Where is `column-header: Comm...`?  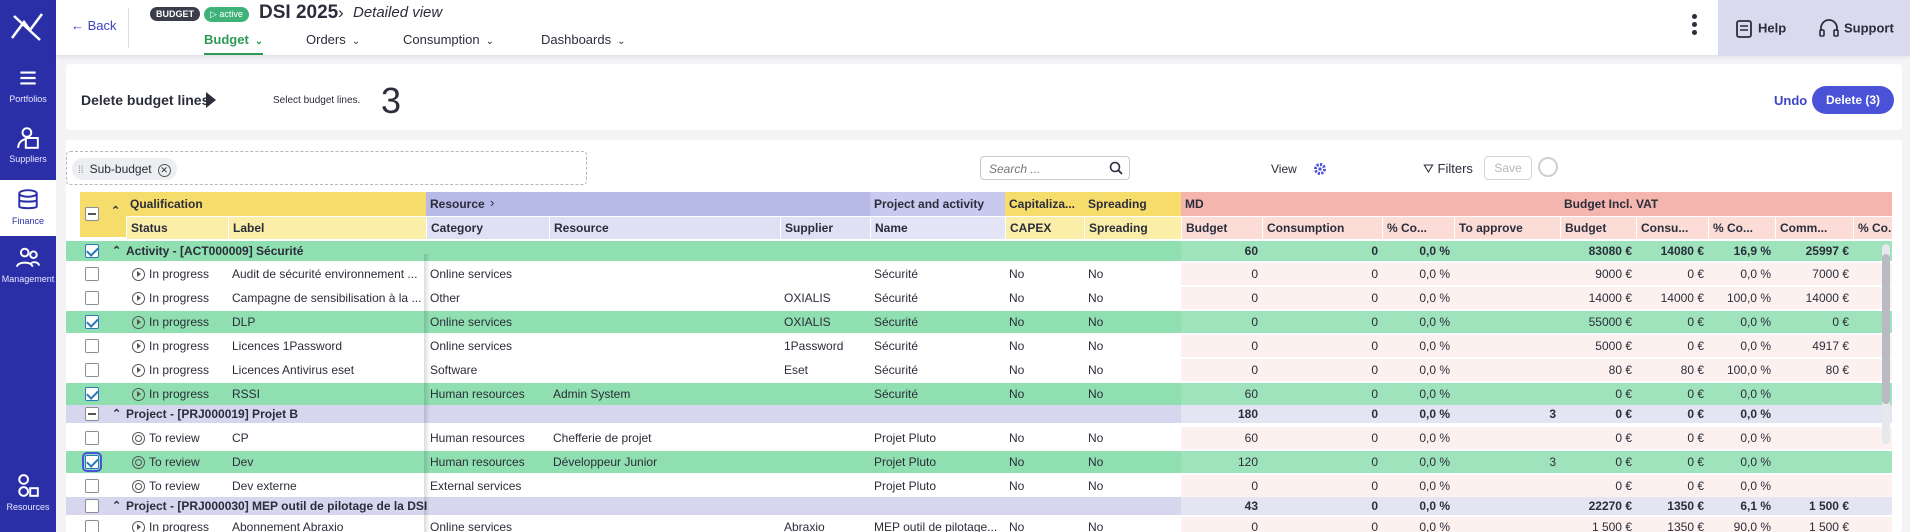
column-header: Comm... is located at coordinates (1814, 228).